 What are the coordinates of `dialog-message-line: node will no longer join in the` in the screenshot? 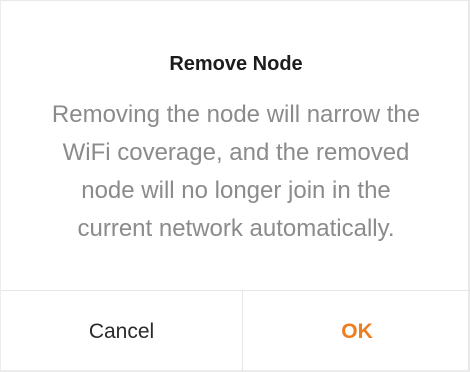 It's located at (236, 190).